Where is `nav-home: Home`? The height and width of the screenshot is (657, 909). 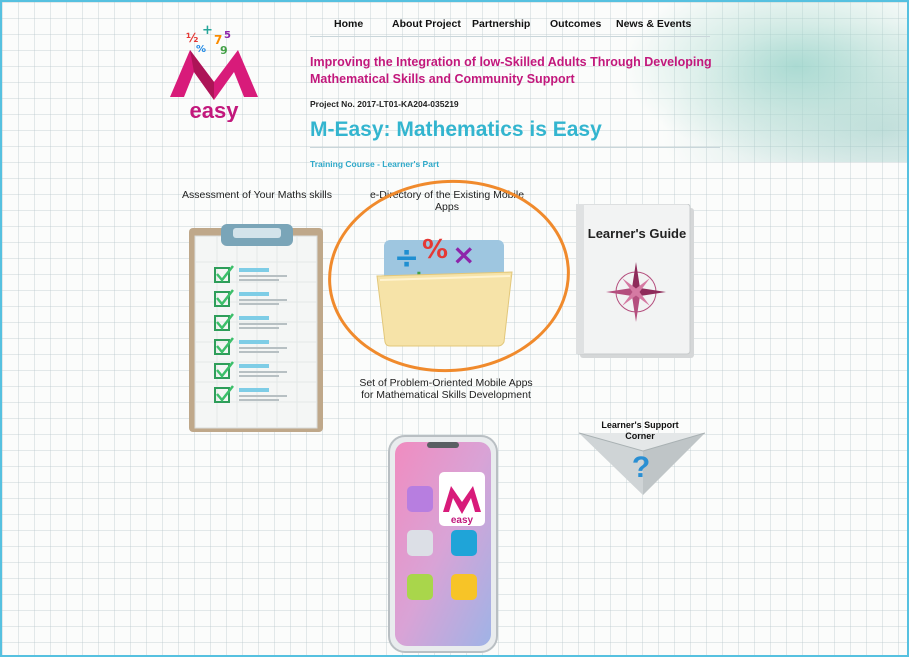
nav-home: Home is located at coordinates (348, 24).